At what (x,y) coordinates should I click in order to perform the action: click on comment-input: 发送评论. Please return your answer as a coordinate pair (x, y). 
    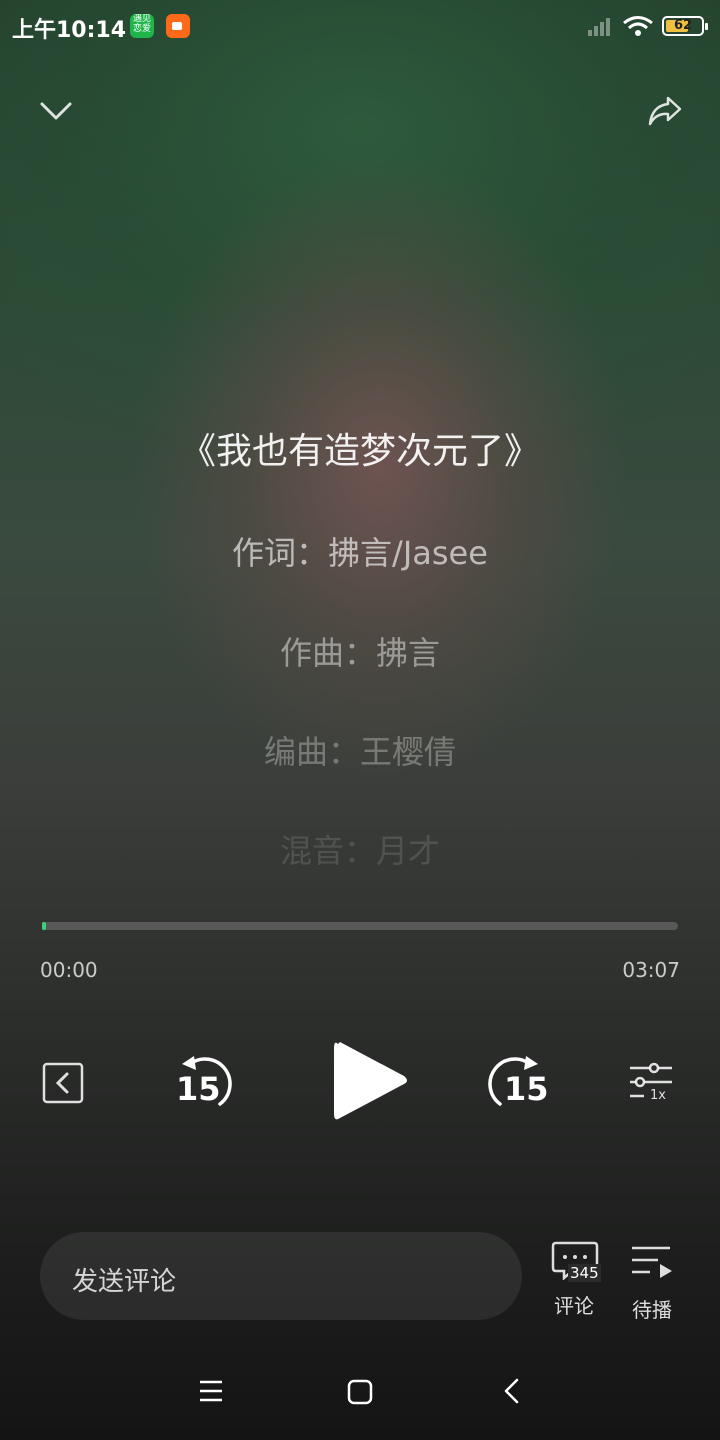
    Looking at the image, I should click on (281, 1276).